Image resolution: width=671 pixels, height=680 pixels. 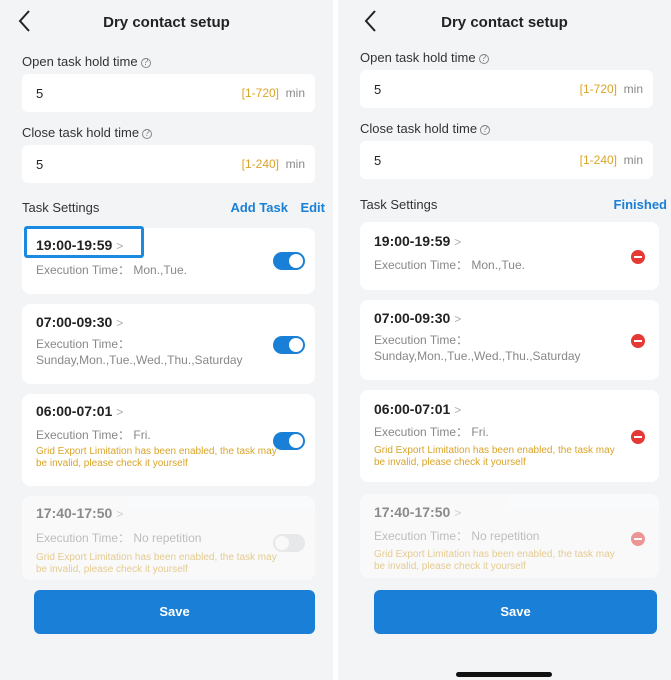 What do you see at coordinates (509, 256) in the screenshot?
I see `task-card: 19:00-19:59 > Execution Time： Mon.,Tue.` at bounding box center [509, 256].